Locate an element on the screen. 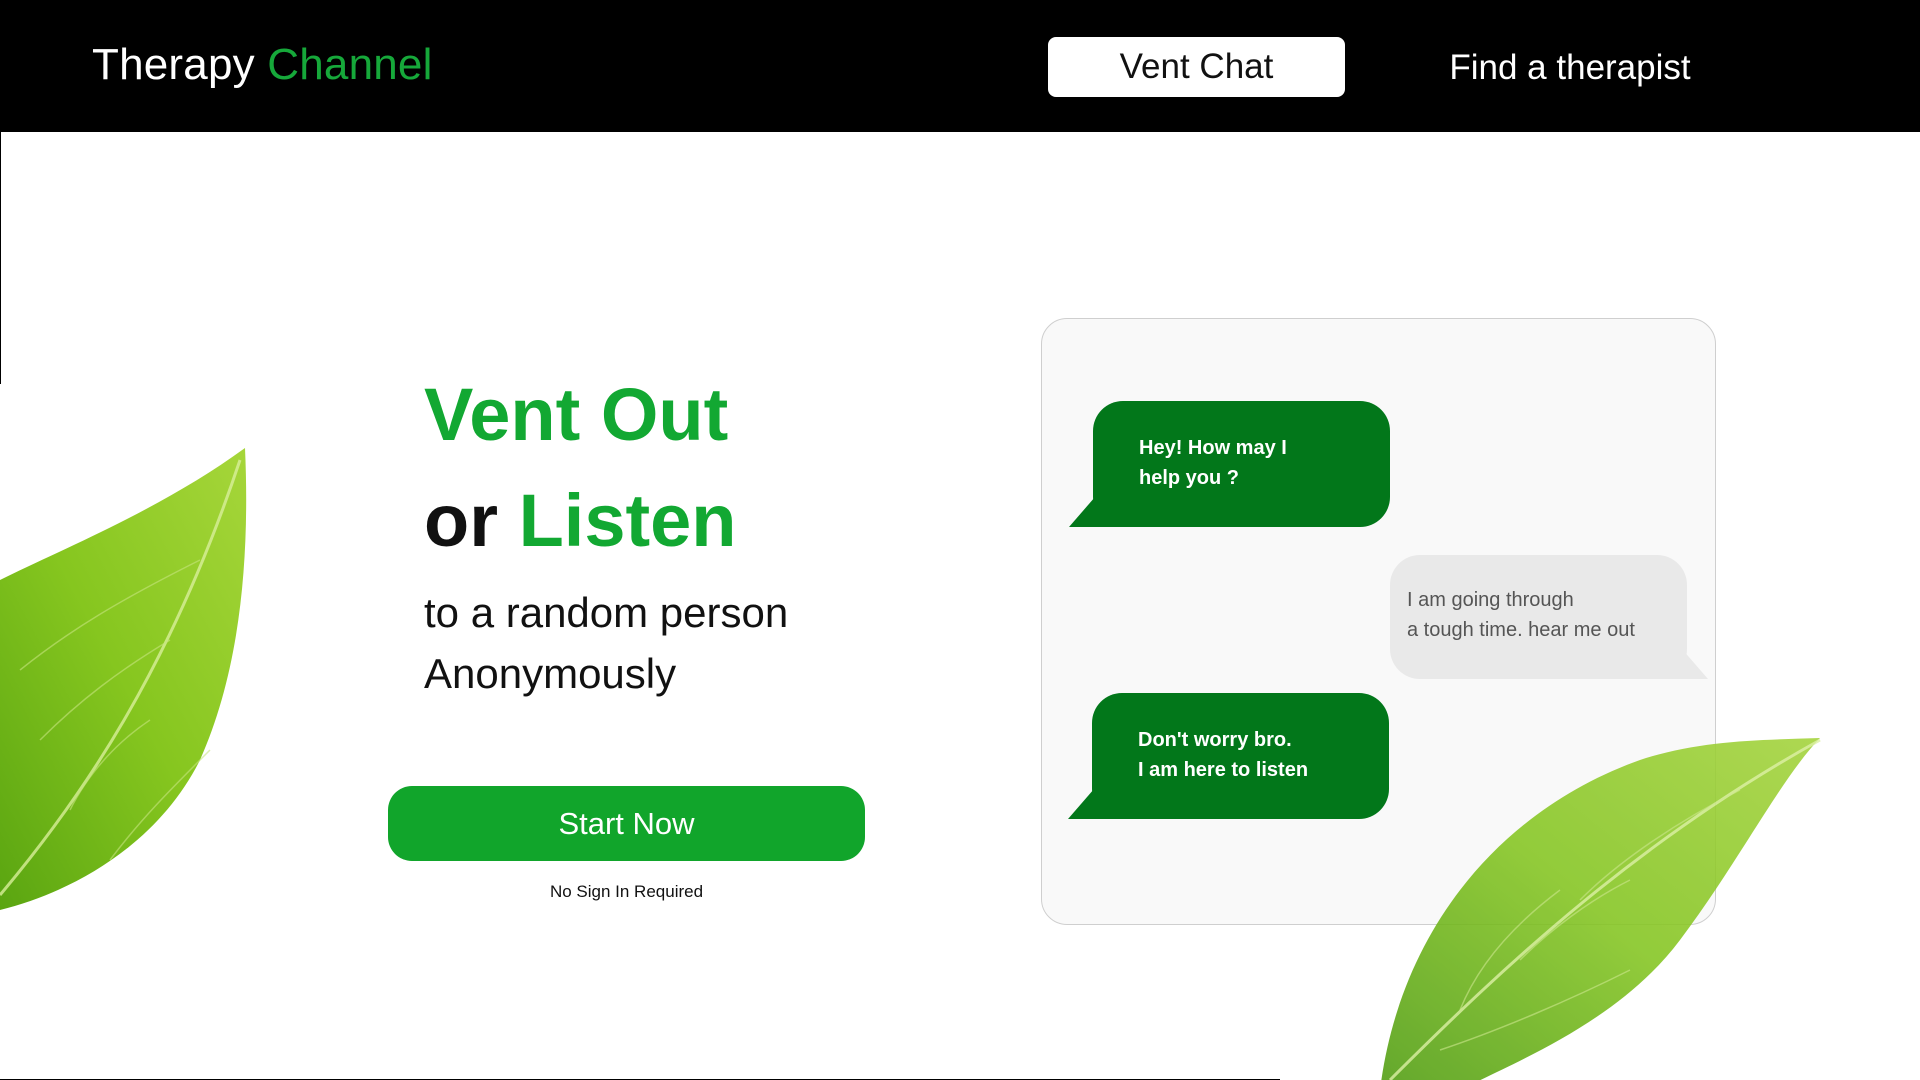  leaf-image-left is located at coordinates (123, 679).